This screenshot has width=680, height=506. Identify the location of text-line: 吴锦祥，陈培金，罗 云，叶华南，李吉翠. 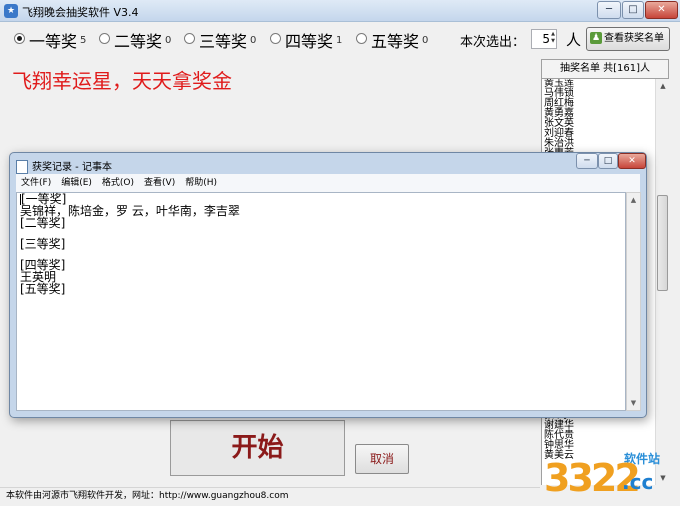
(130, 211).